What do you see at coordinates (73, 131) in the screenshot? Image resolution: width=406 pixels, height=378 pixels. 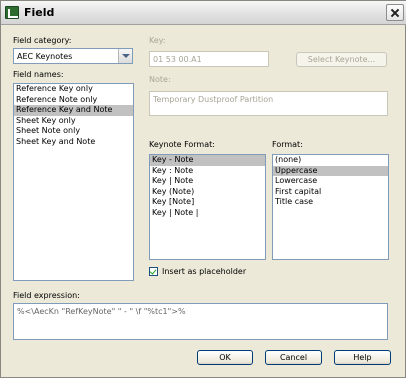 I see `list-item: Sheet Note only` at bounding box center [73, 131].